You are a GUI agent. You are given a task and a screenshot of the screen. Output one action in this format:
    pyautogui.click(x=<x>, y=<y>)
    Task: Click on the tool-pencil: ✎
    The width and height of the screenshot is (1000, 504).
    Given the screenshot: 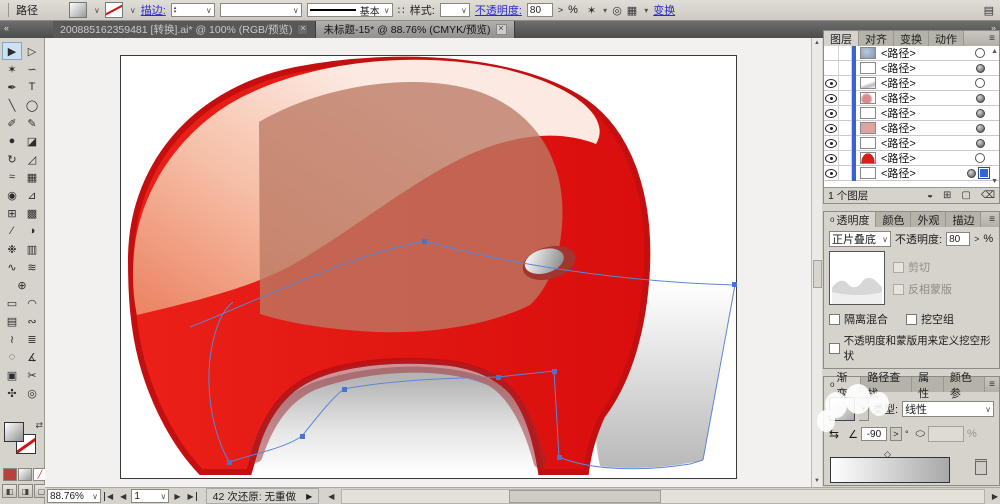 What is the action you would take?
    pyautogui.click(x=32, y=123)
    